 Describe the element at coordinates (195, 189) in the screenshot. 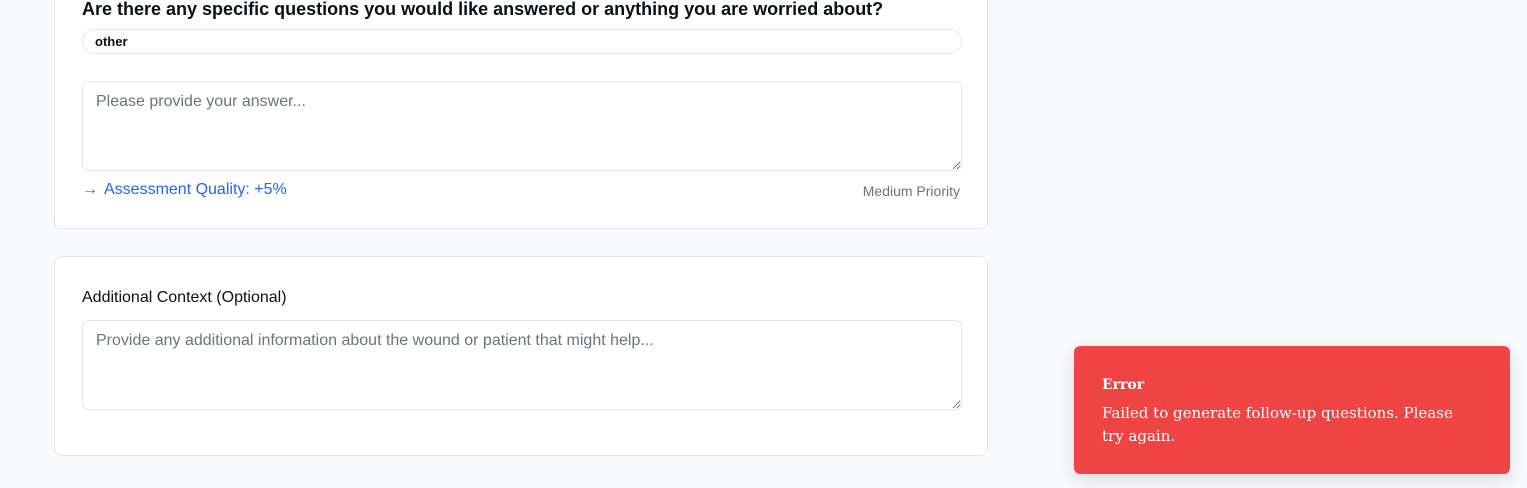

I see `assessment-quality-text: Assessment Quality: +5%` at that location.